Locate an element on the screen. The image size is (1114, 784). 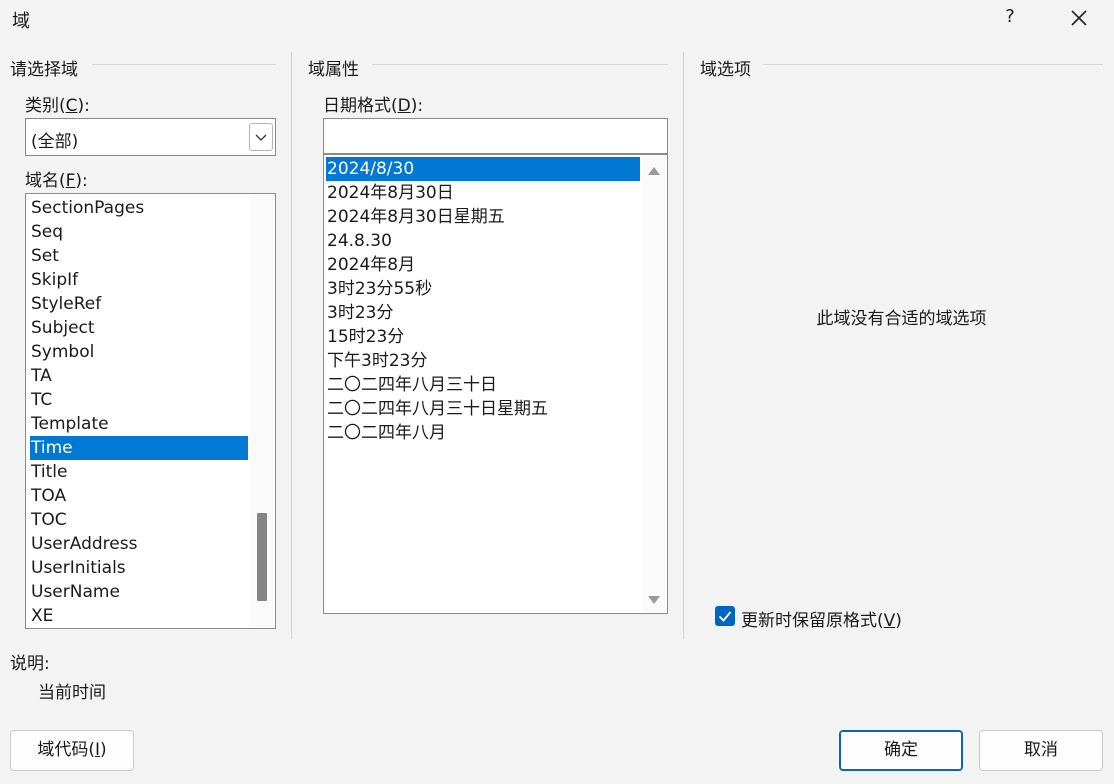
field-list-item: XE is located at coordinates (139, 616).